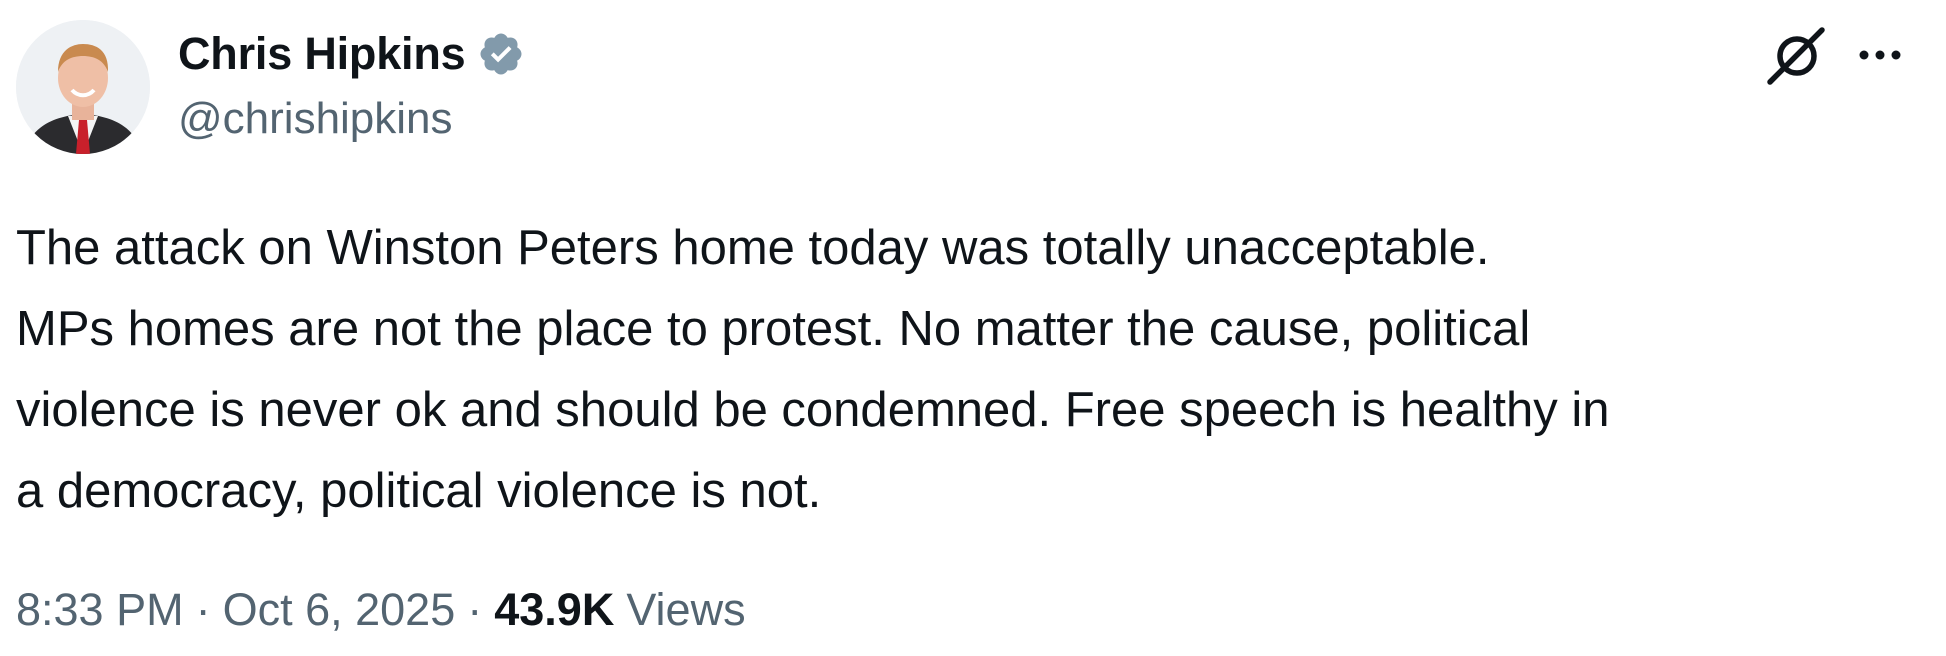 Image resolution: width=1946 pixels, height=656 pixels. What do you see at coordinates (100, 610) in the screenshot?
I see `tweet-time: 8:33 PM` at bounding box center [100, 610].